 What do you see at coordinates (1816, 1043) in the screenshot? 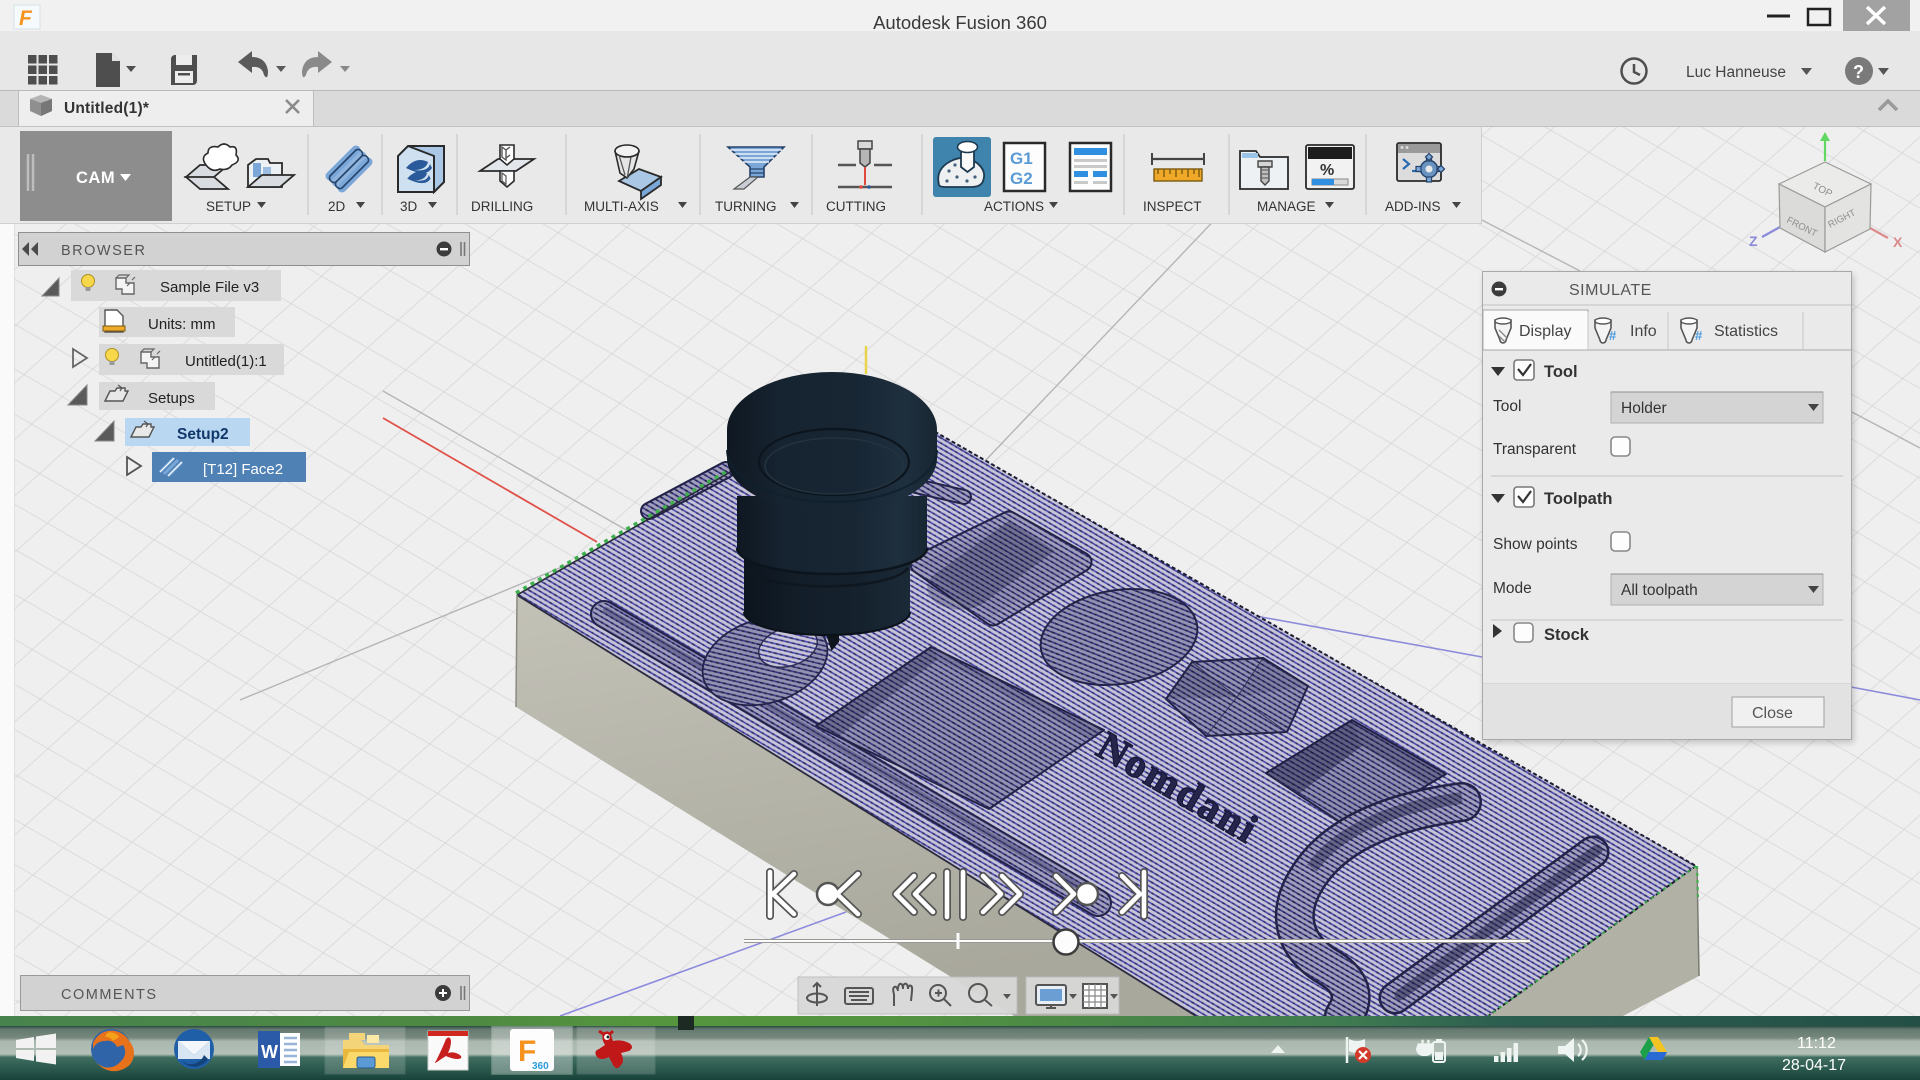
I see `svg-text: 11:12` at bounding box center [1816, 1043].